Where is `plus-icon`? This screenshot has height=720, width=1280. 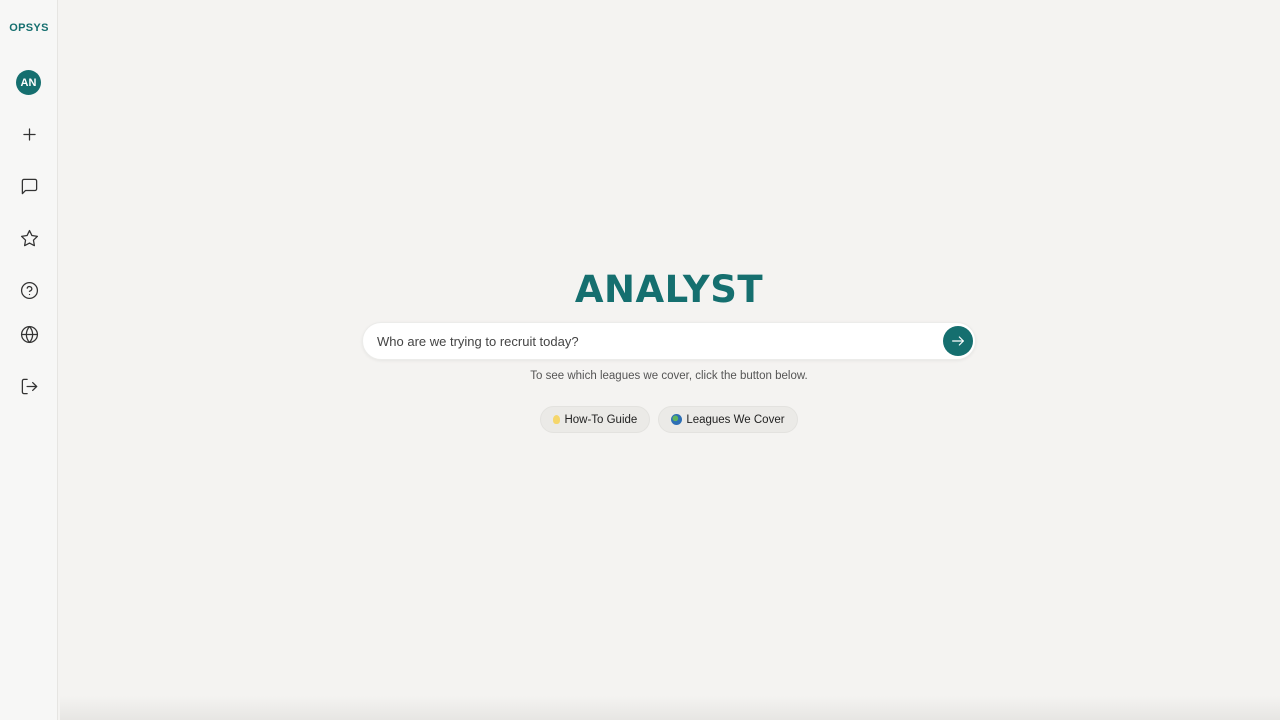 plus-icon is located at coordinates (29, 134).